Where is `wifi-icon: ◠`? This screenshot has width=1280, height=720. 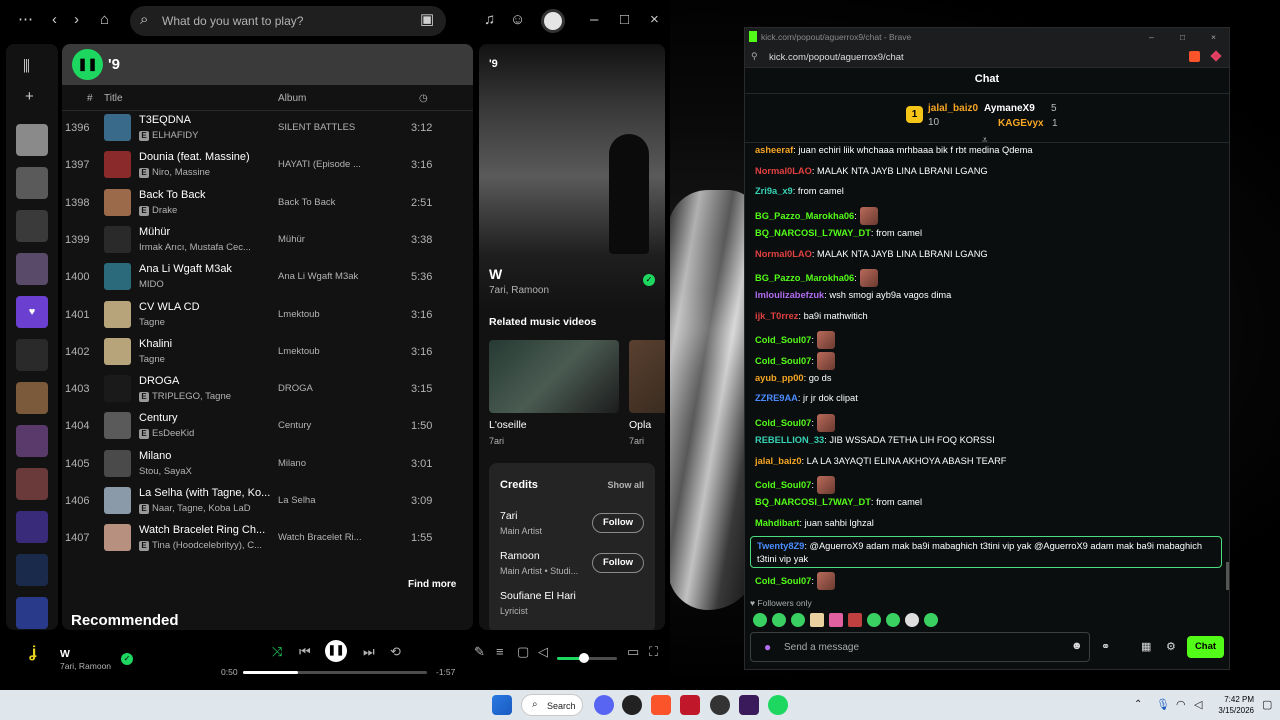
wifi-icon: ◠ is located at coordinates (1181, 704).